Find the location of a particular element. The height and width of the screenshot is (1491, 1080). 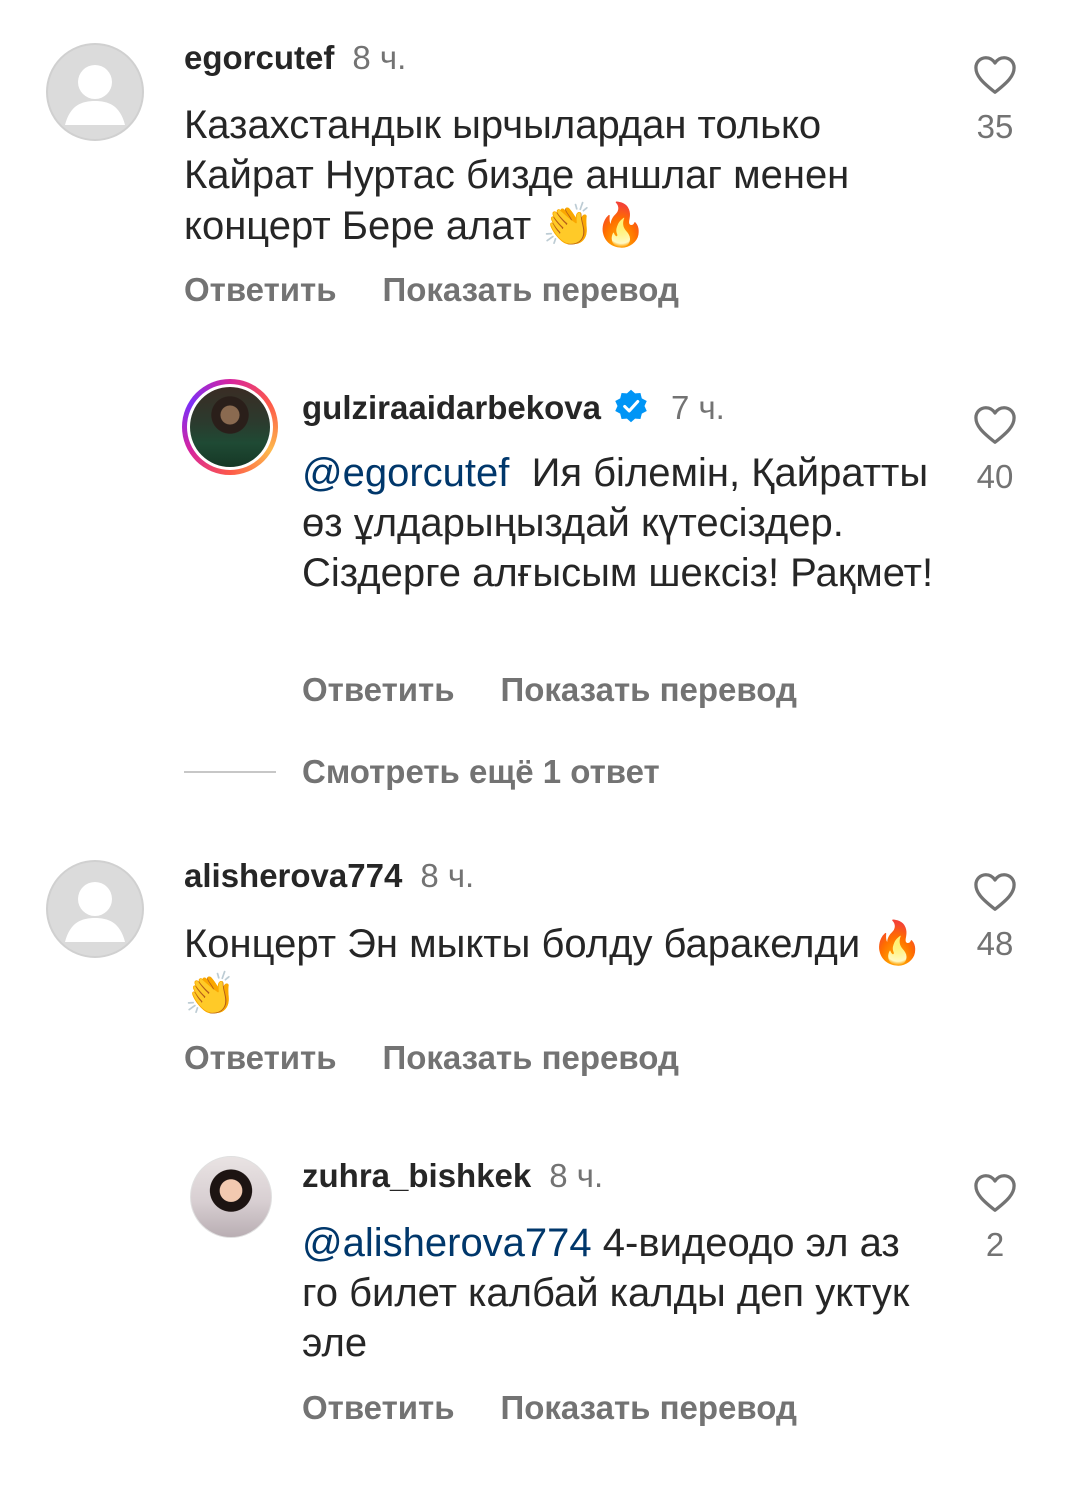

comment-header: egorcutef 8 ч. is located at coordinates (295, 58).